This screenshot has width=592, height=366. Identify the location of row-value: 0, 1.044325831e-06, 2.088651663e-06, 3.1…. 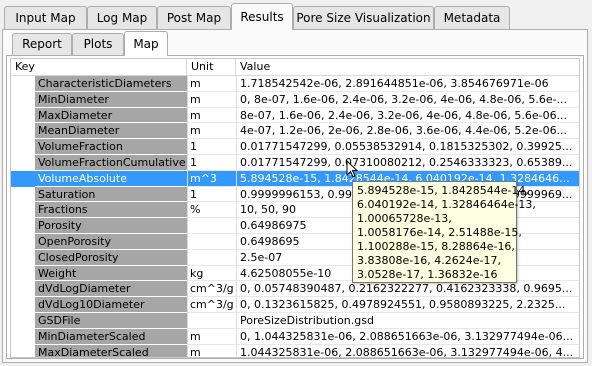
(407, 336).